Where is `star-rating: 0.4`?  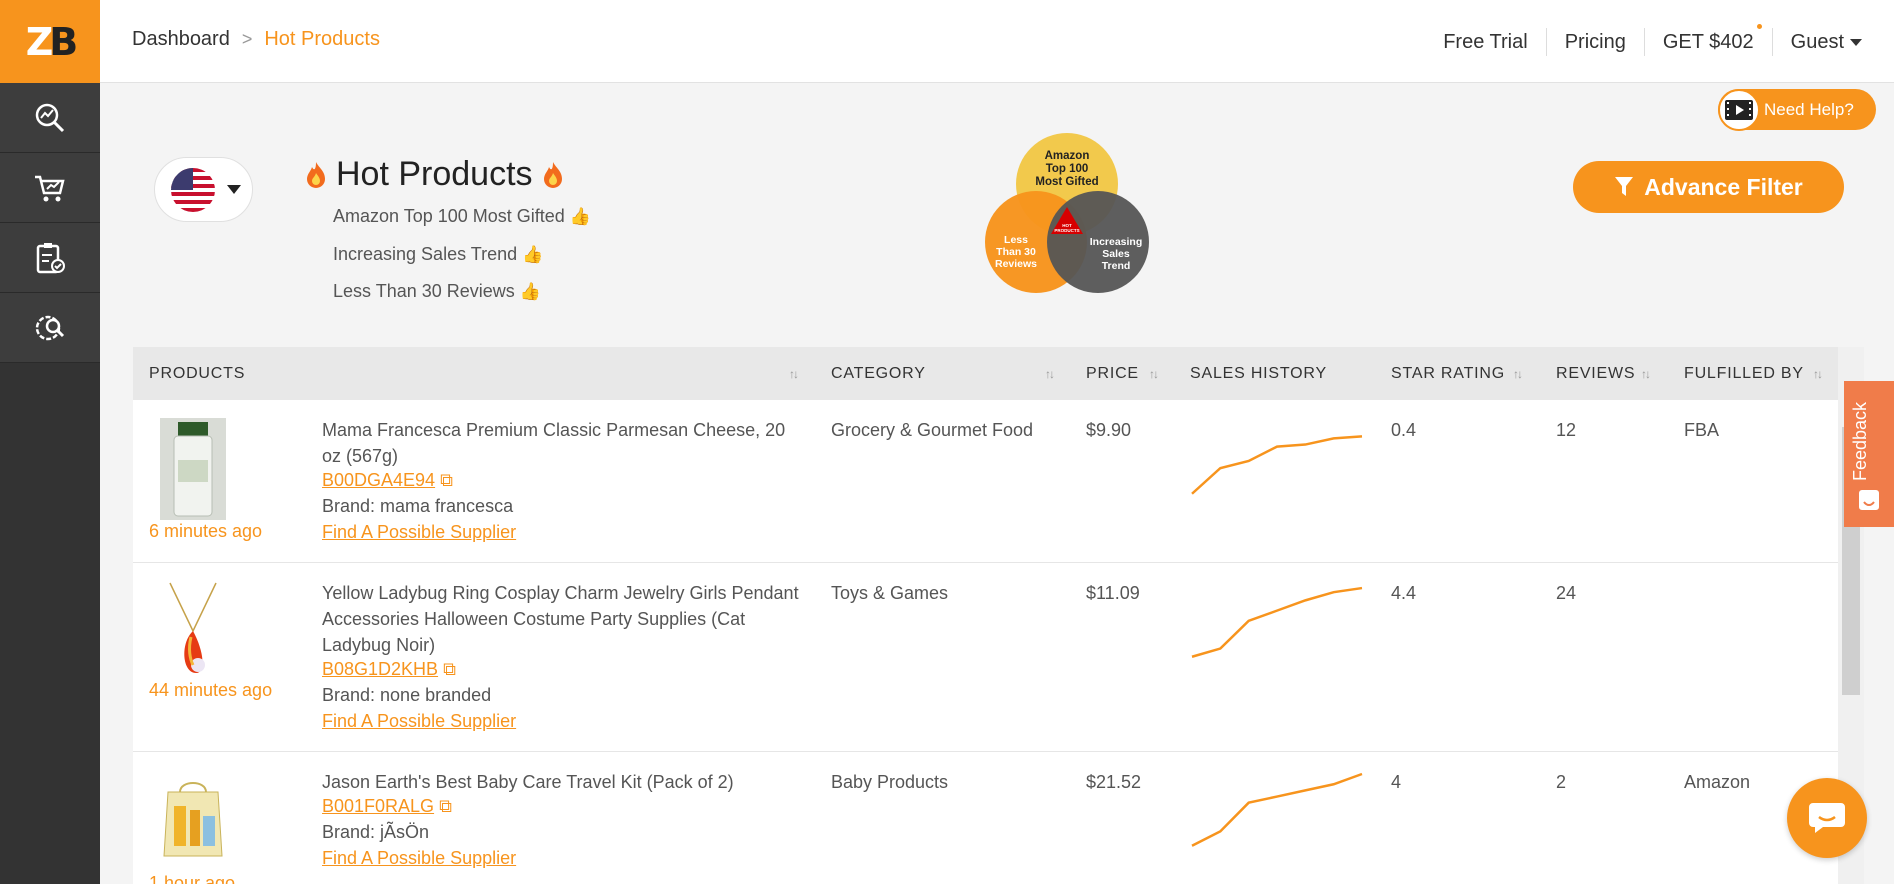 star-rating: 0.4 is located at coordinates (1404, 430).